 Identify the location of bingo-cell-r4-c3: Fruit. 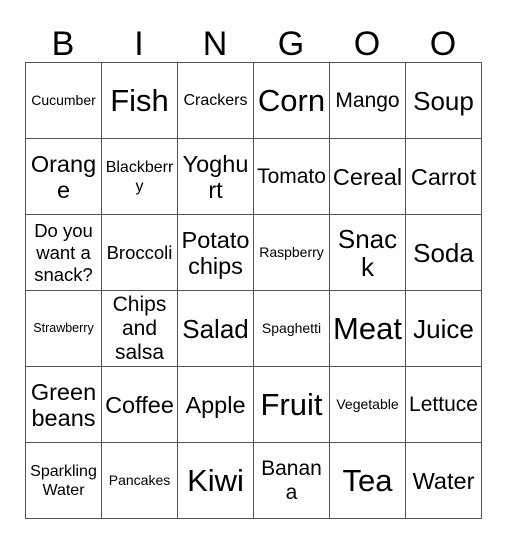
(292, 405).